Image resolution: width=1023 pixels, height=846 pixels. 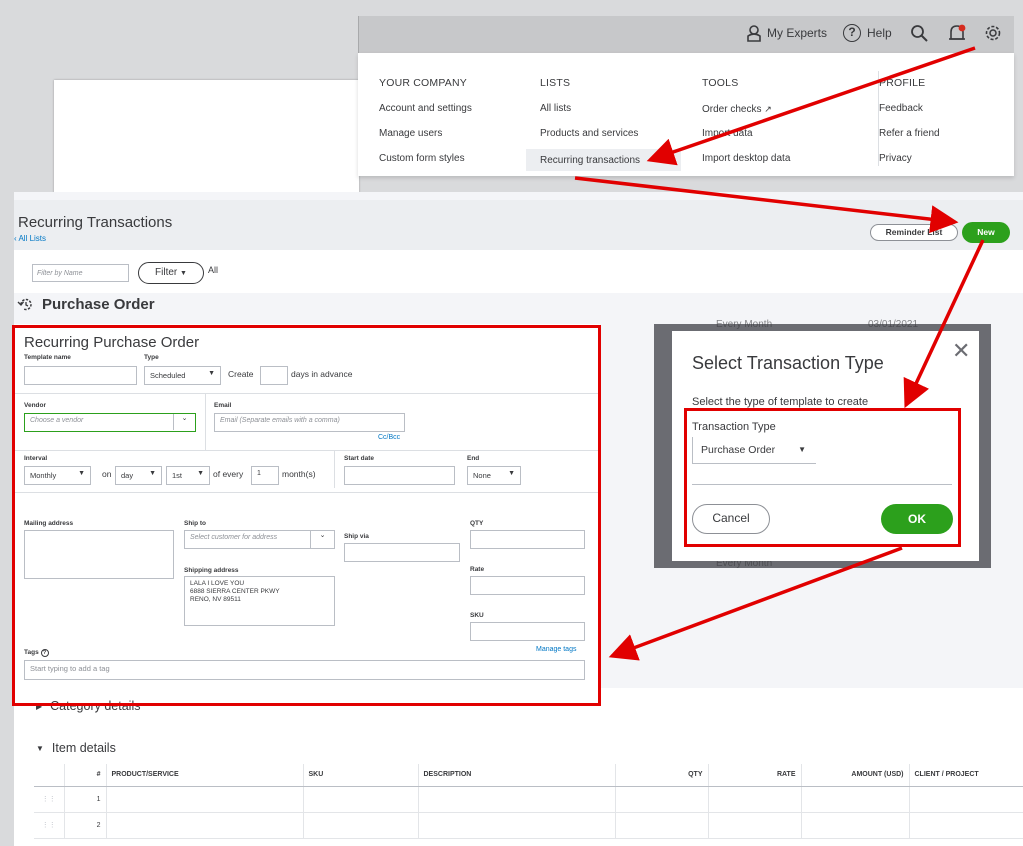 I want to click on ship-via-input, so click(x=402, y=552).